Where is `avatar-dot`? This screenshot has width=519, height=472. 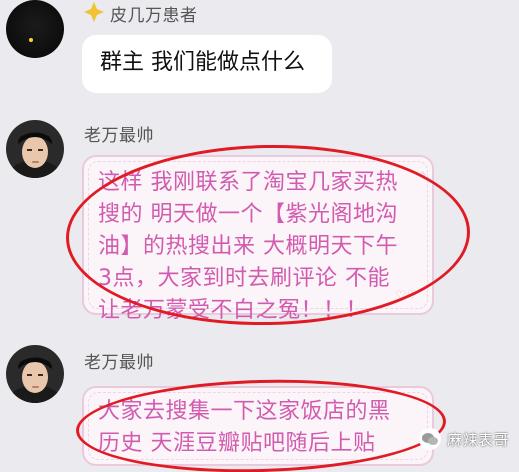
avatar-dot is located at coordinates (31, 40).